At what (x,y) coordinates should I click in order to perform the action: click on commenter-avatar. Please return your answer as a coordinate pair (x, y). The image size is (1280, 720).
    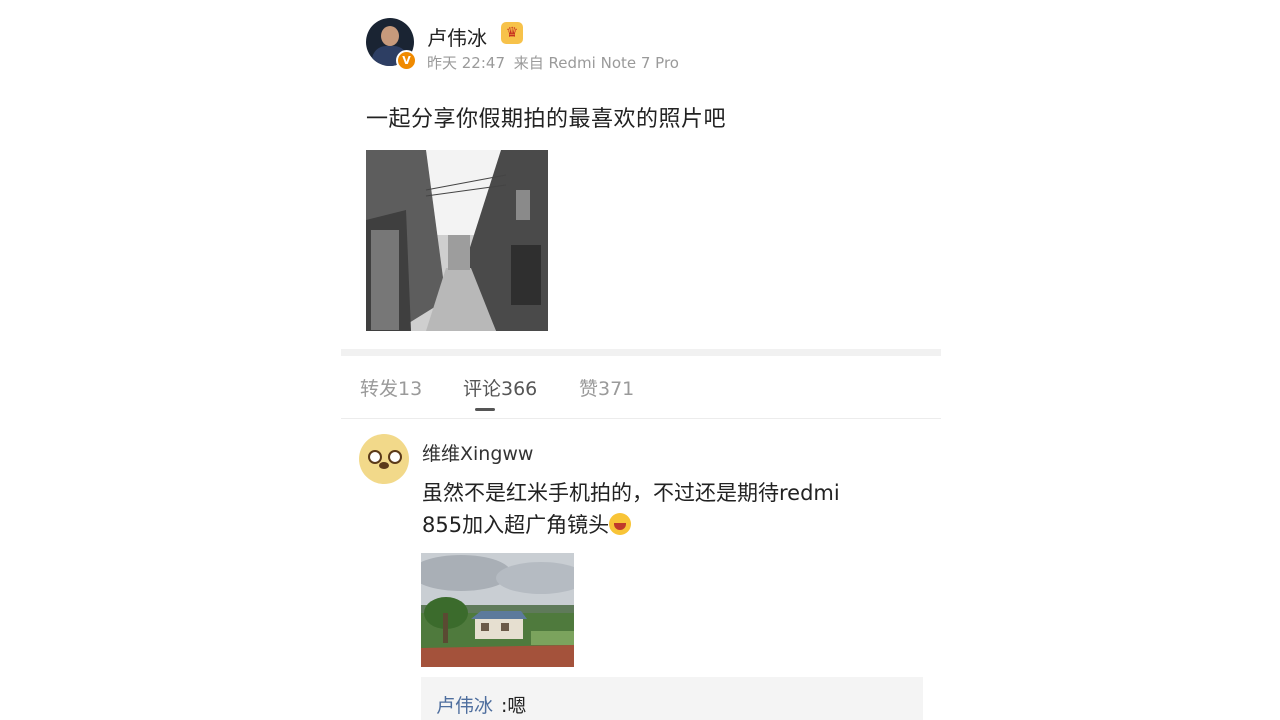
    Looking at the image, I should click on (384, 459).